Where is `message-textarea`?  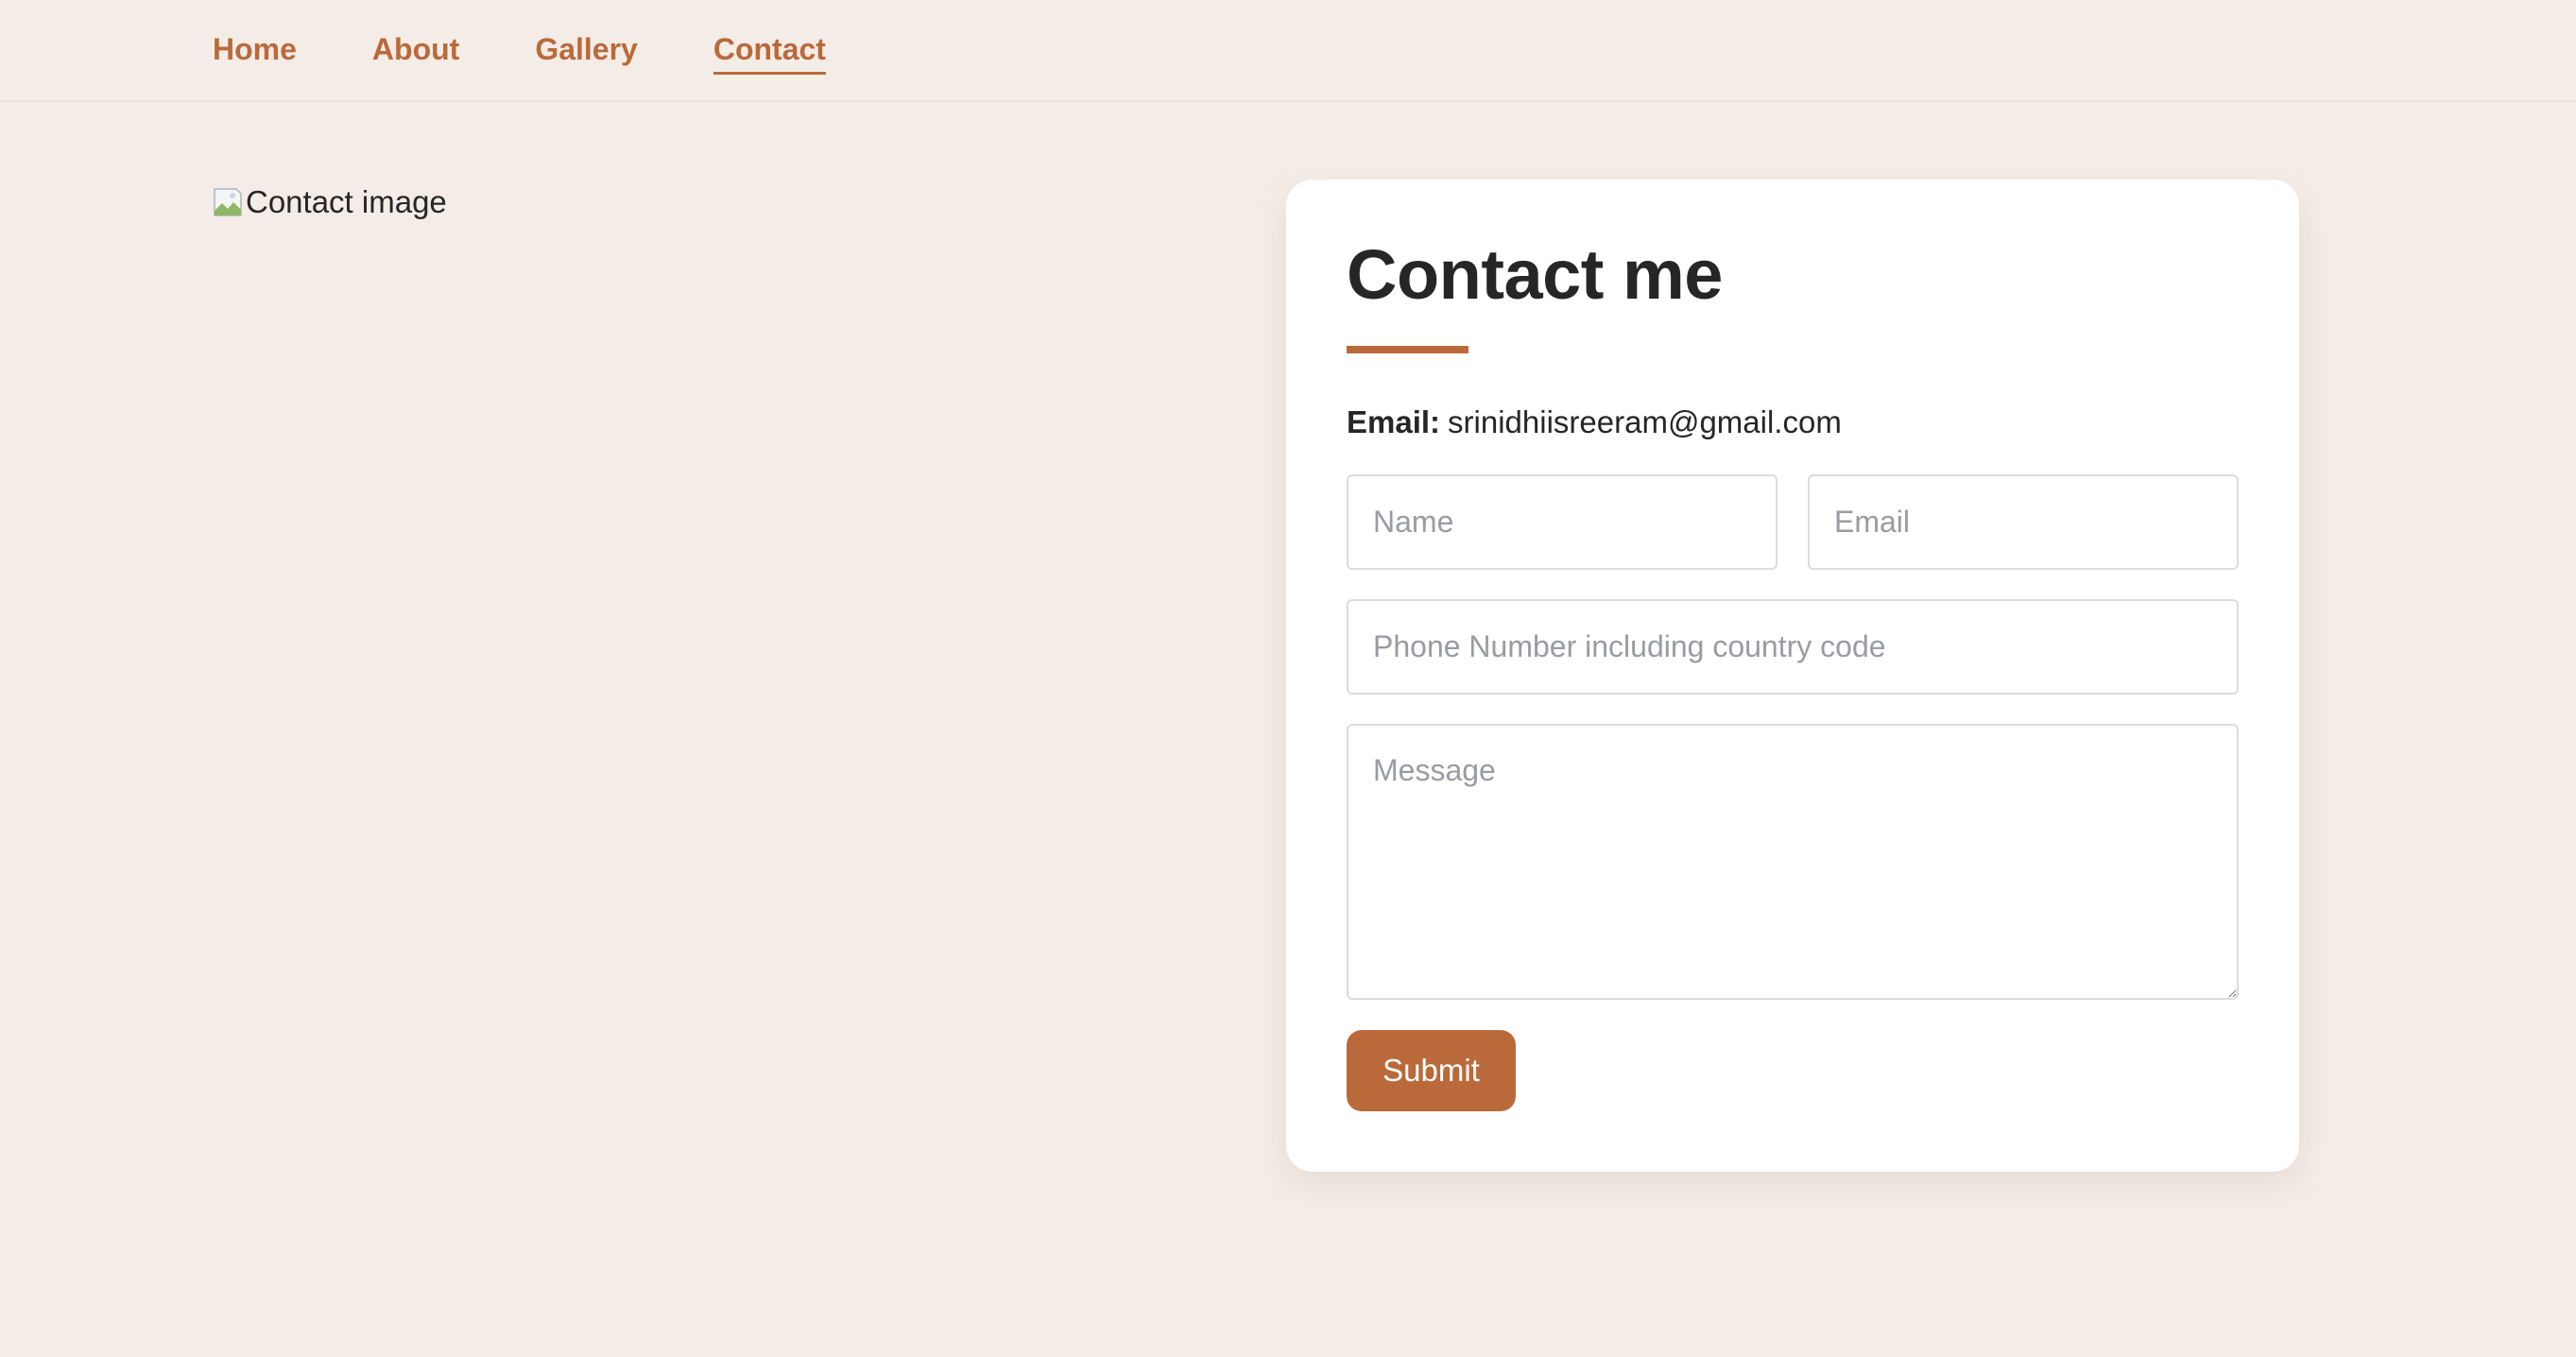 message-textarea is located at coordinates (1793, 862).